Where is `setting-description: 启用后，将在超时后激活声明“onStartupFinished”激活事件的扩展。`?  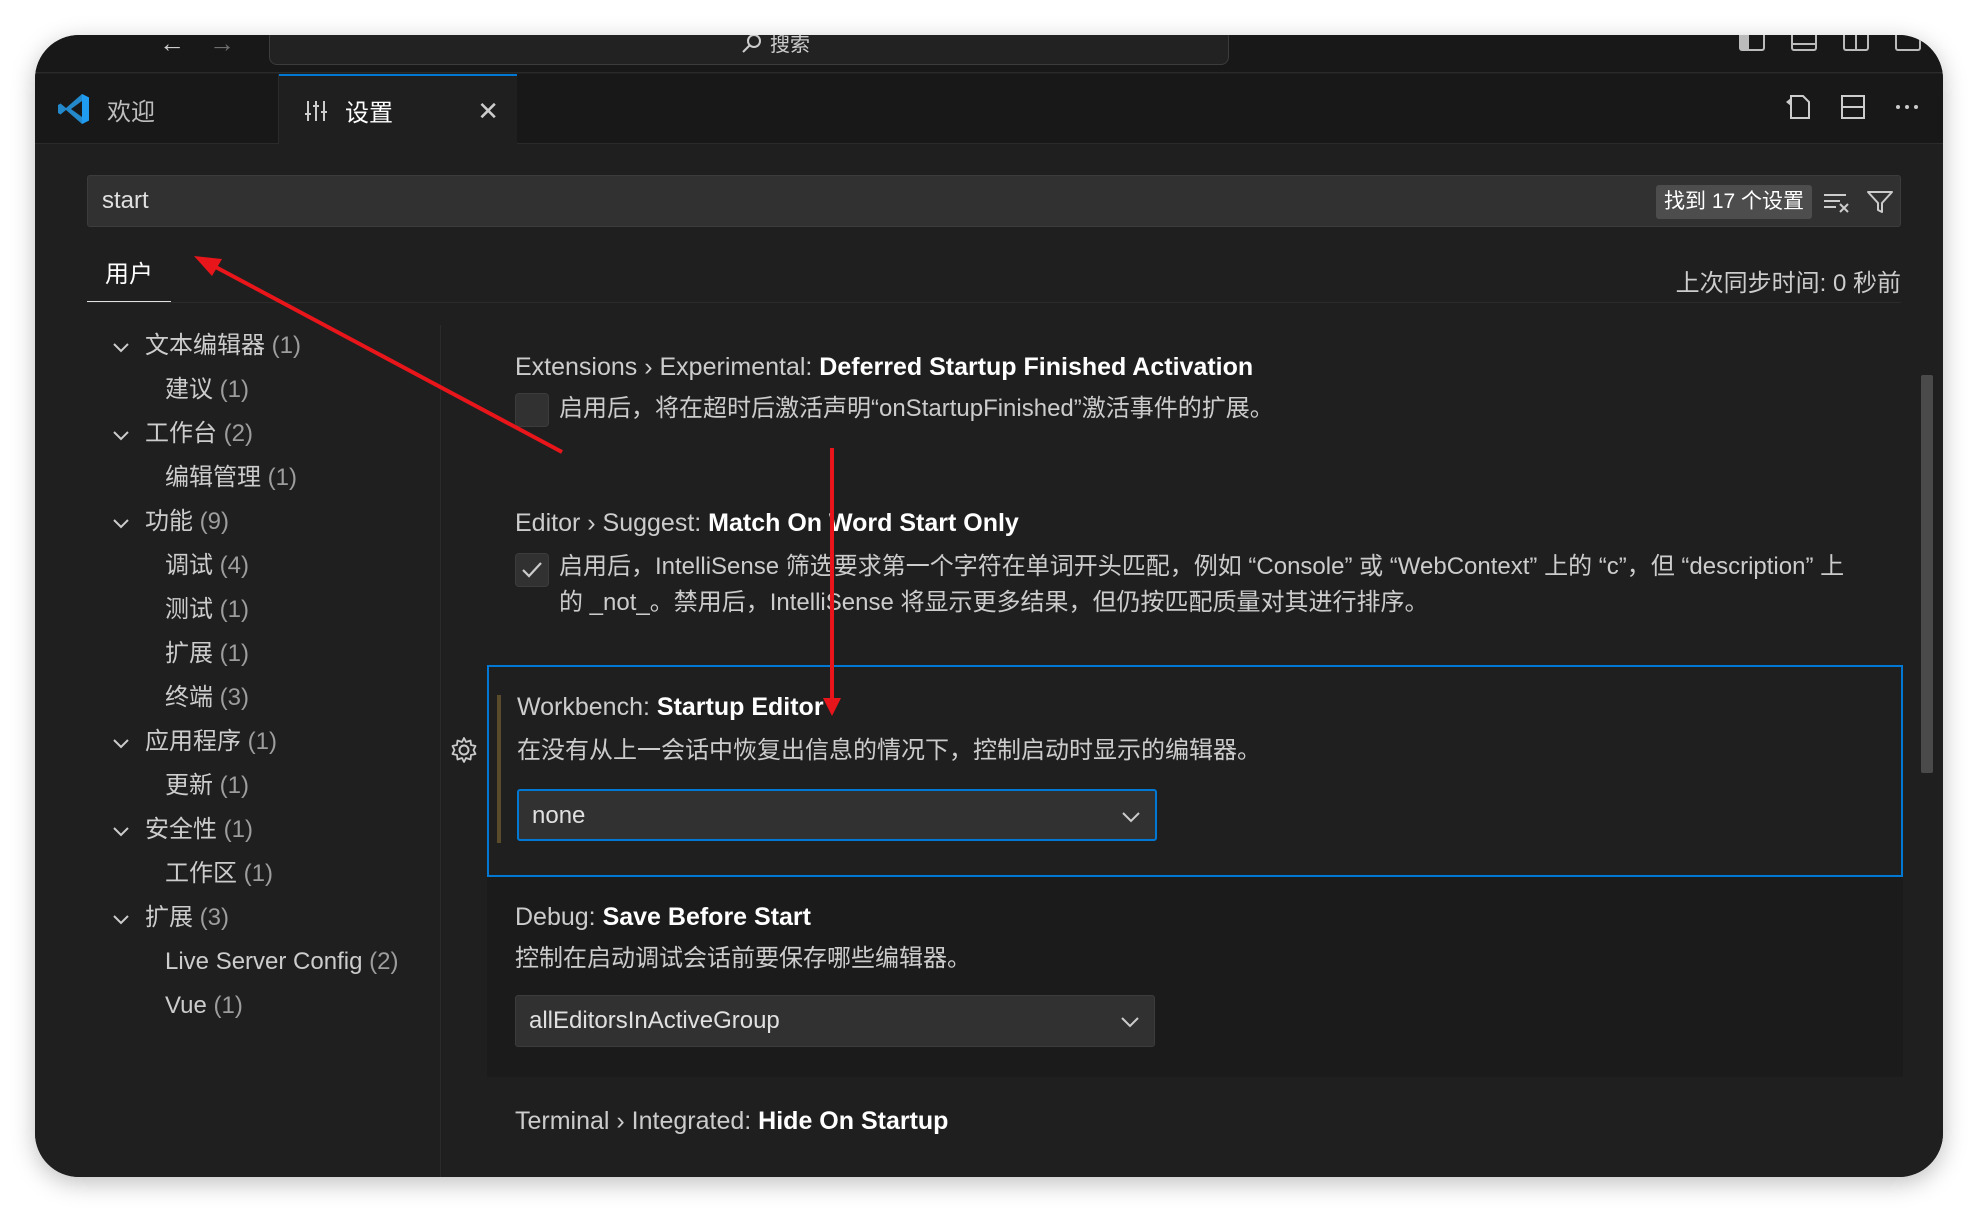
setting-description: 启用后，将在超时后激活声明“onStartupFinished”激活事件的扩展。 is located at coordinates (916, 408).